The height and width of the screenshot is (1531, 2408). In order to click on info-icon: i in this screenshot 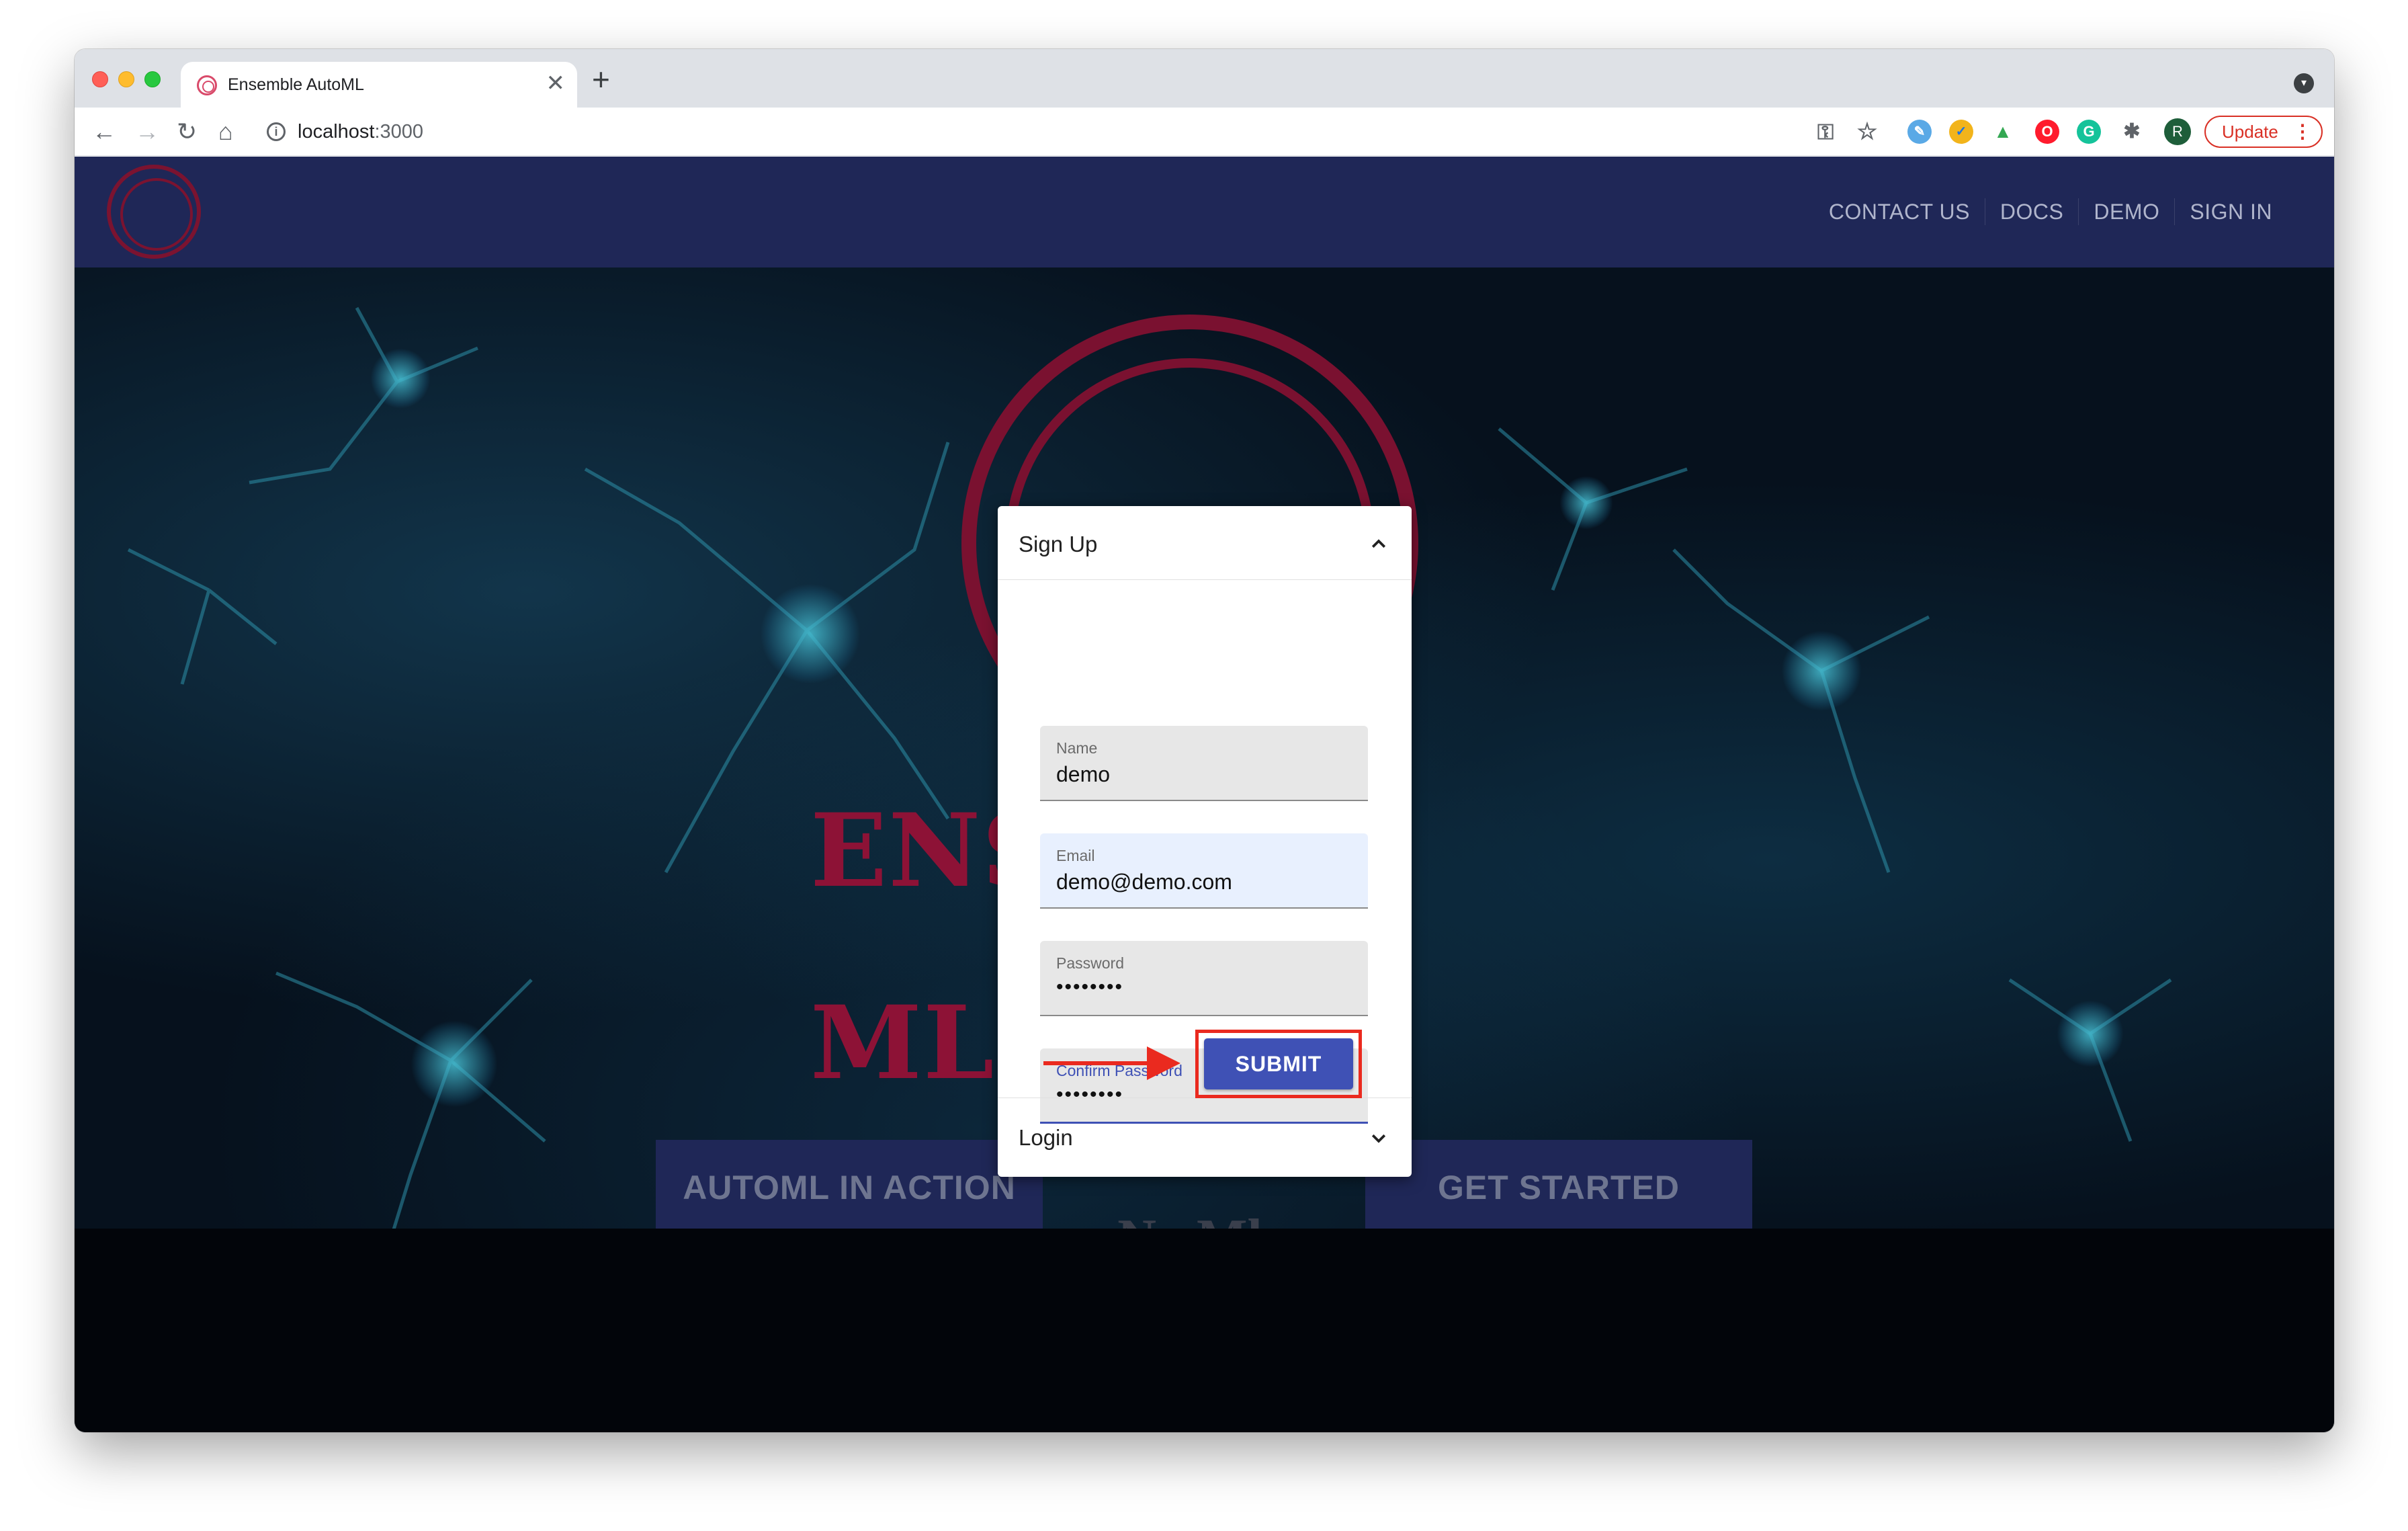, I will do `click(276, 131)`.